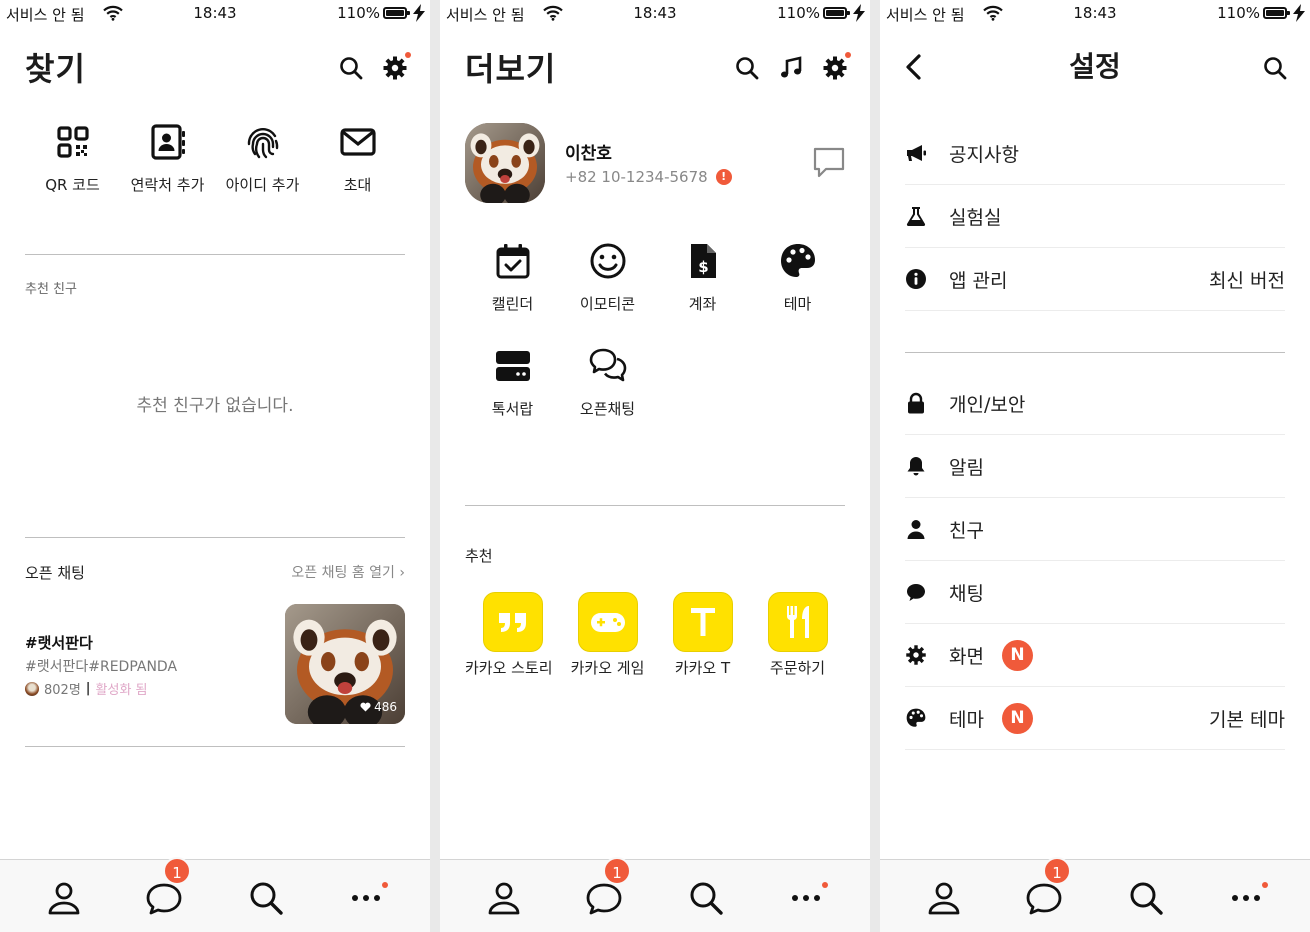  What do you see at coordinates (829, 162) in the screenshot?
I see `chat-bubble-outline-icon` at bounding box center [829, 162].